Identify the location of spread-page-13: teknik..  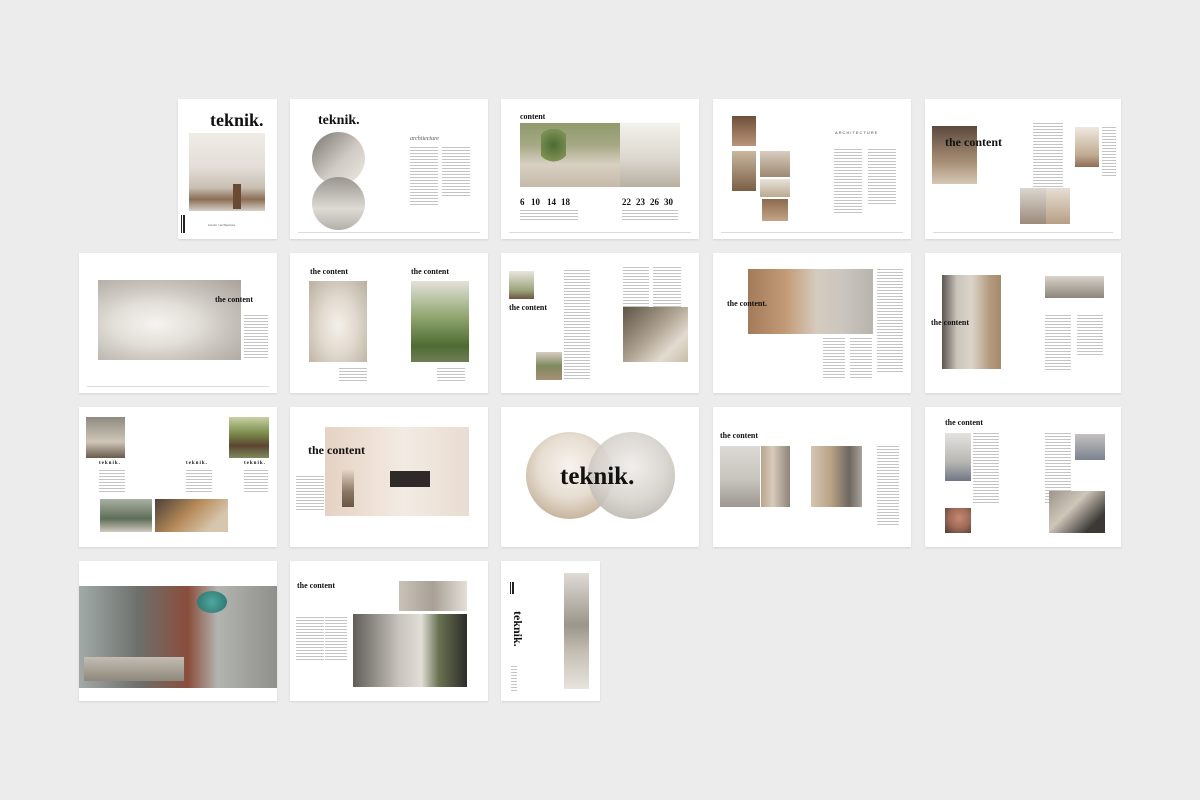
(600, 477).